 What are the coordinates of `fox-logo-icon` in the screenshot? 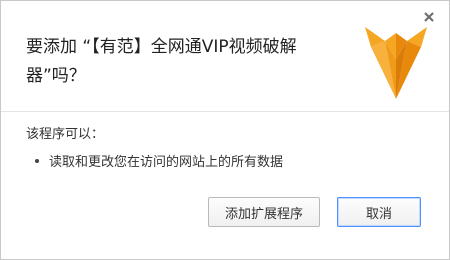 It's located at (396, 63).